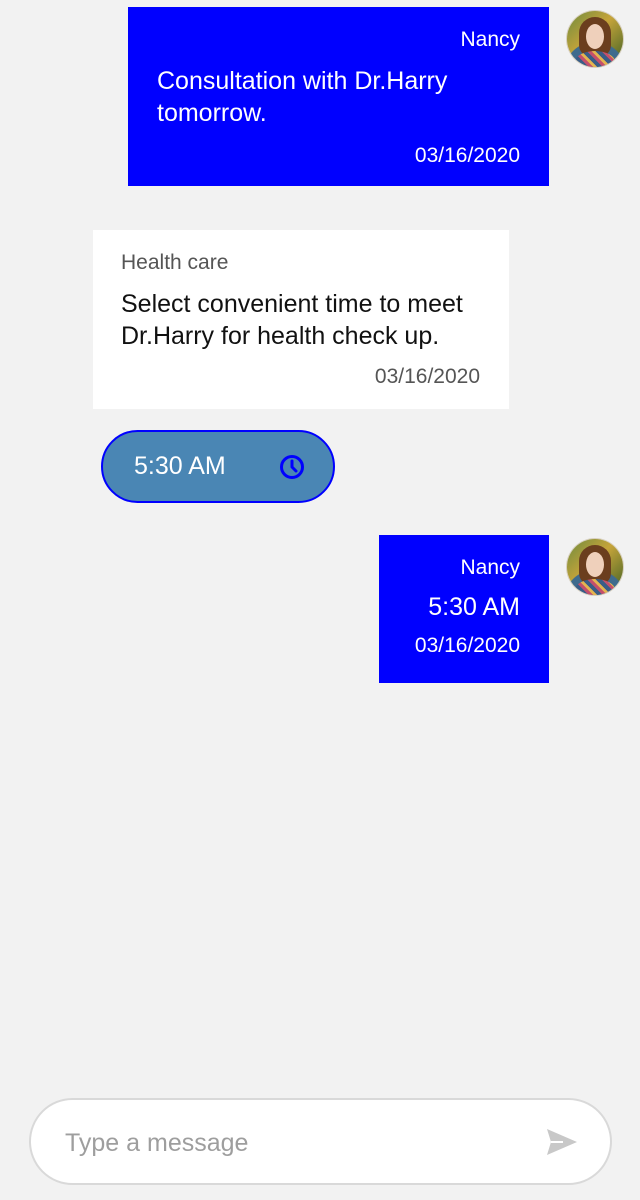 This screenshot has width=640, height=1200. Describe the element at coordinates (175, 262) in the screenshot. I see `message-sender: Health care` at that location.